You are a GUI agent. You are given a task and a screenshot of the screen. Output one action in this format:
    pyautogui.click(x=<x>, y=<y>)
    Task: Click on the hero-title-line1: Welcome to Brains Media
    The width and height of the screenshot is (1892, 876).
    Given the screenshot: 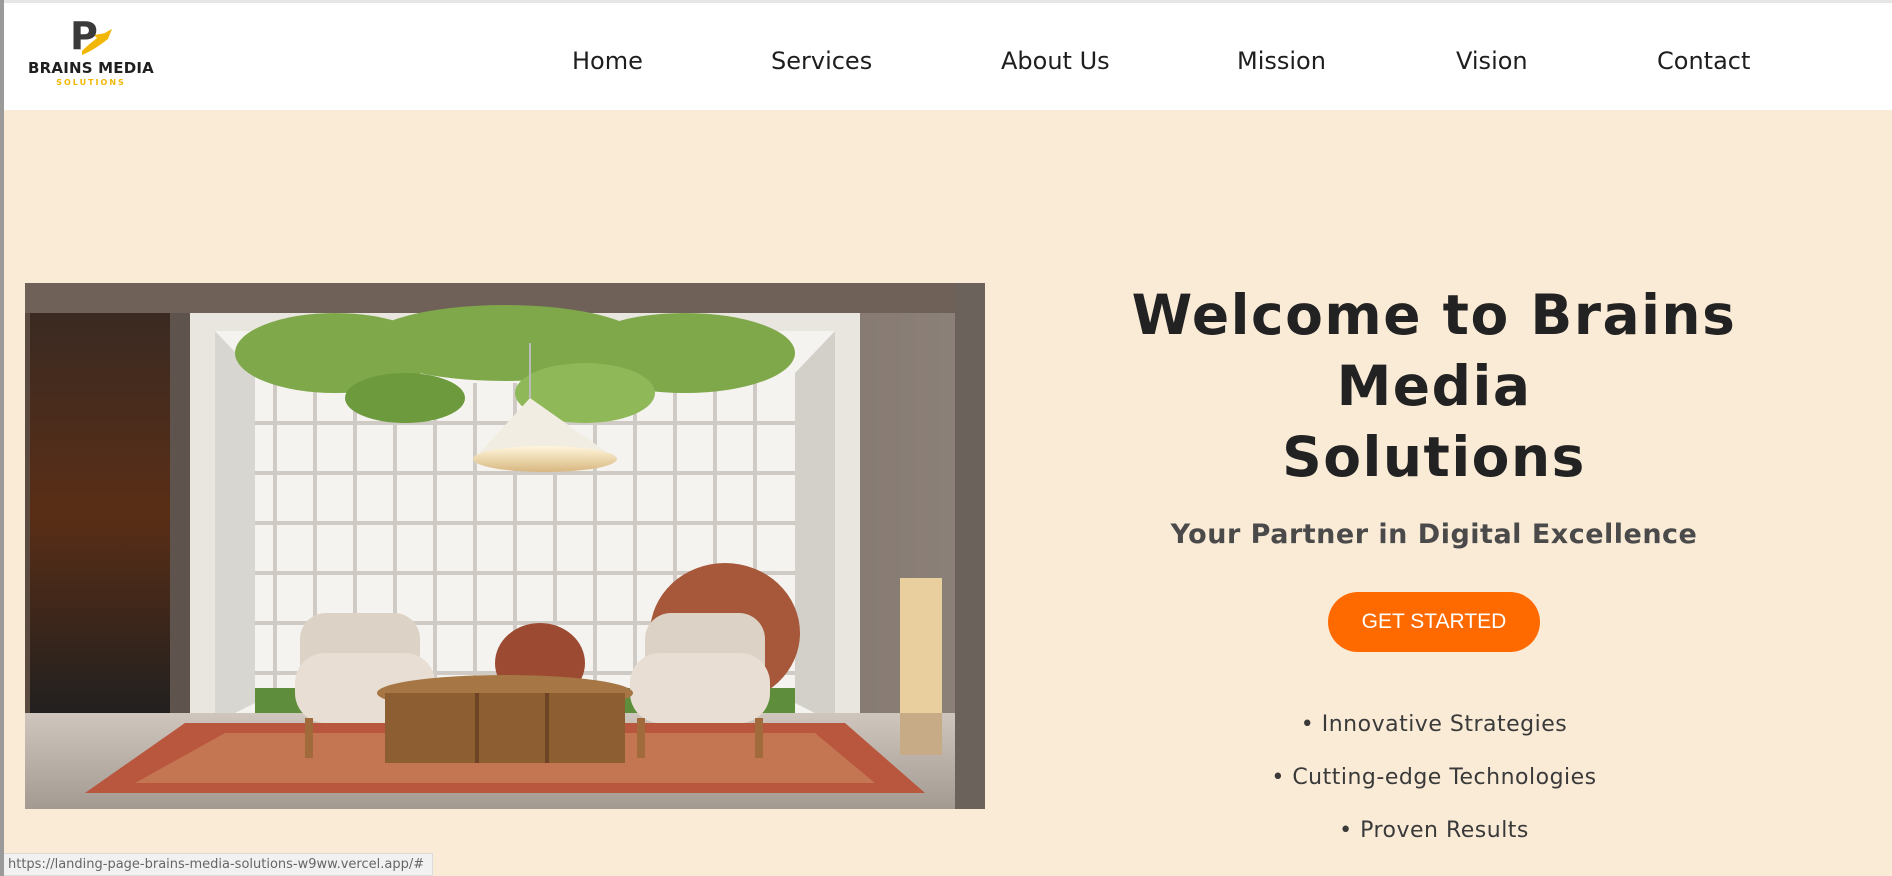 What is the action you would take?
    pyautogui.click(x=1434, y=350)
    